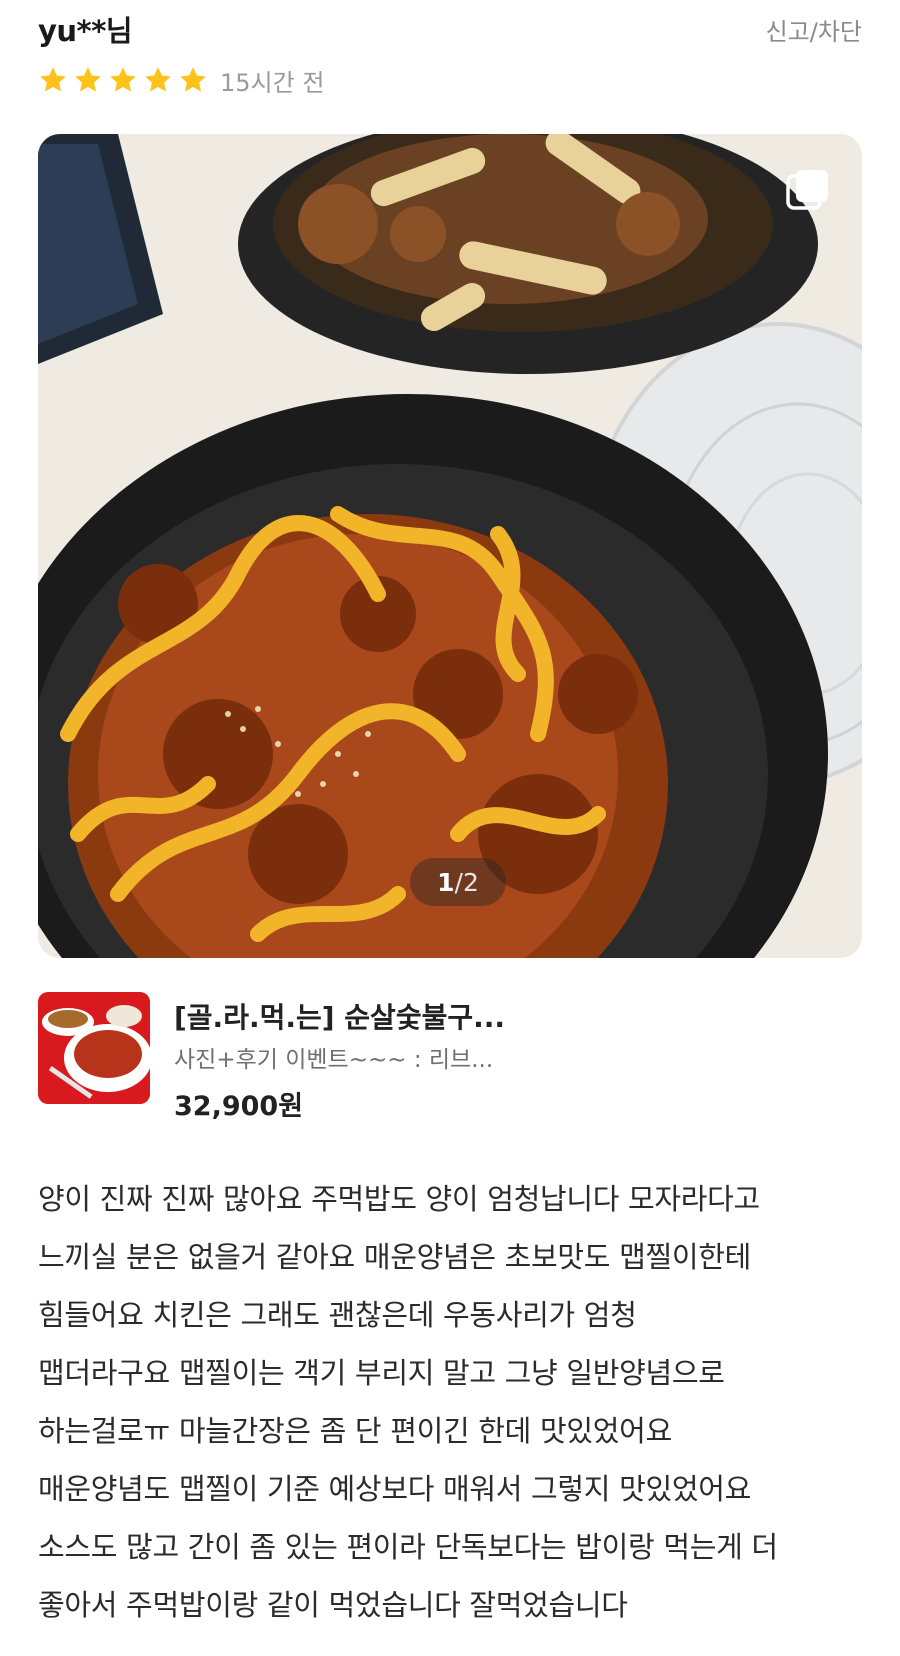 The height and width of the screenshot is (1656, 900). I want to click on report-block-link: 신고/차단, so click(814, 29).